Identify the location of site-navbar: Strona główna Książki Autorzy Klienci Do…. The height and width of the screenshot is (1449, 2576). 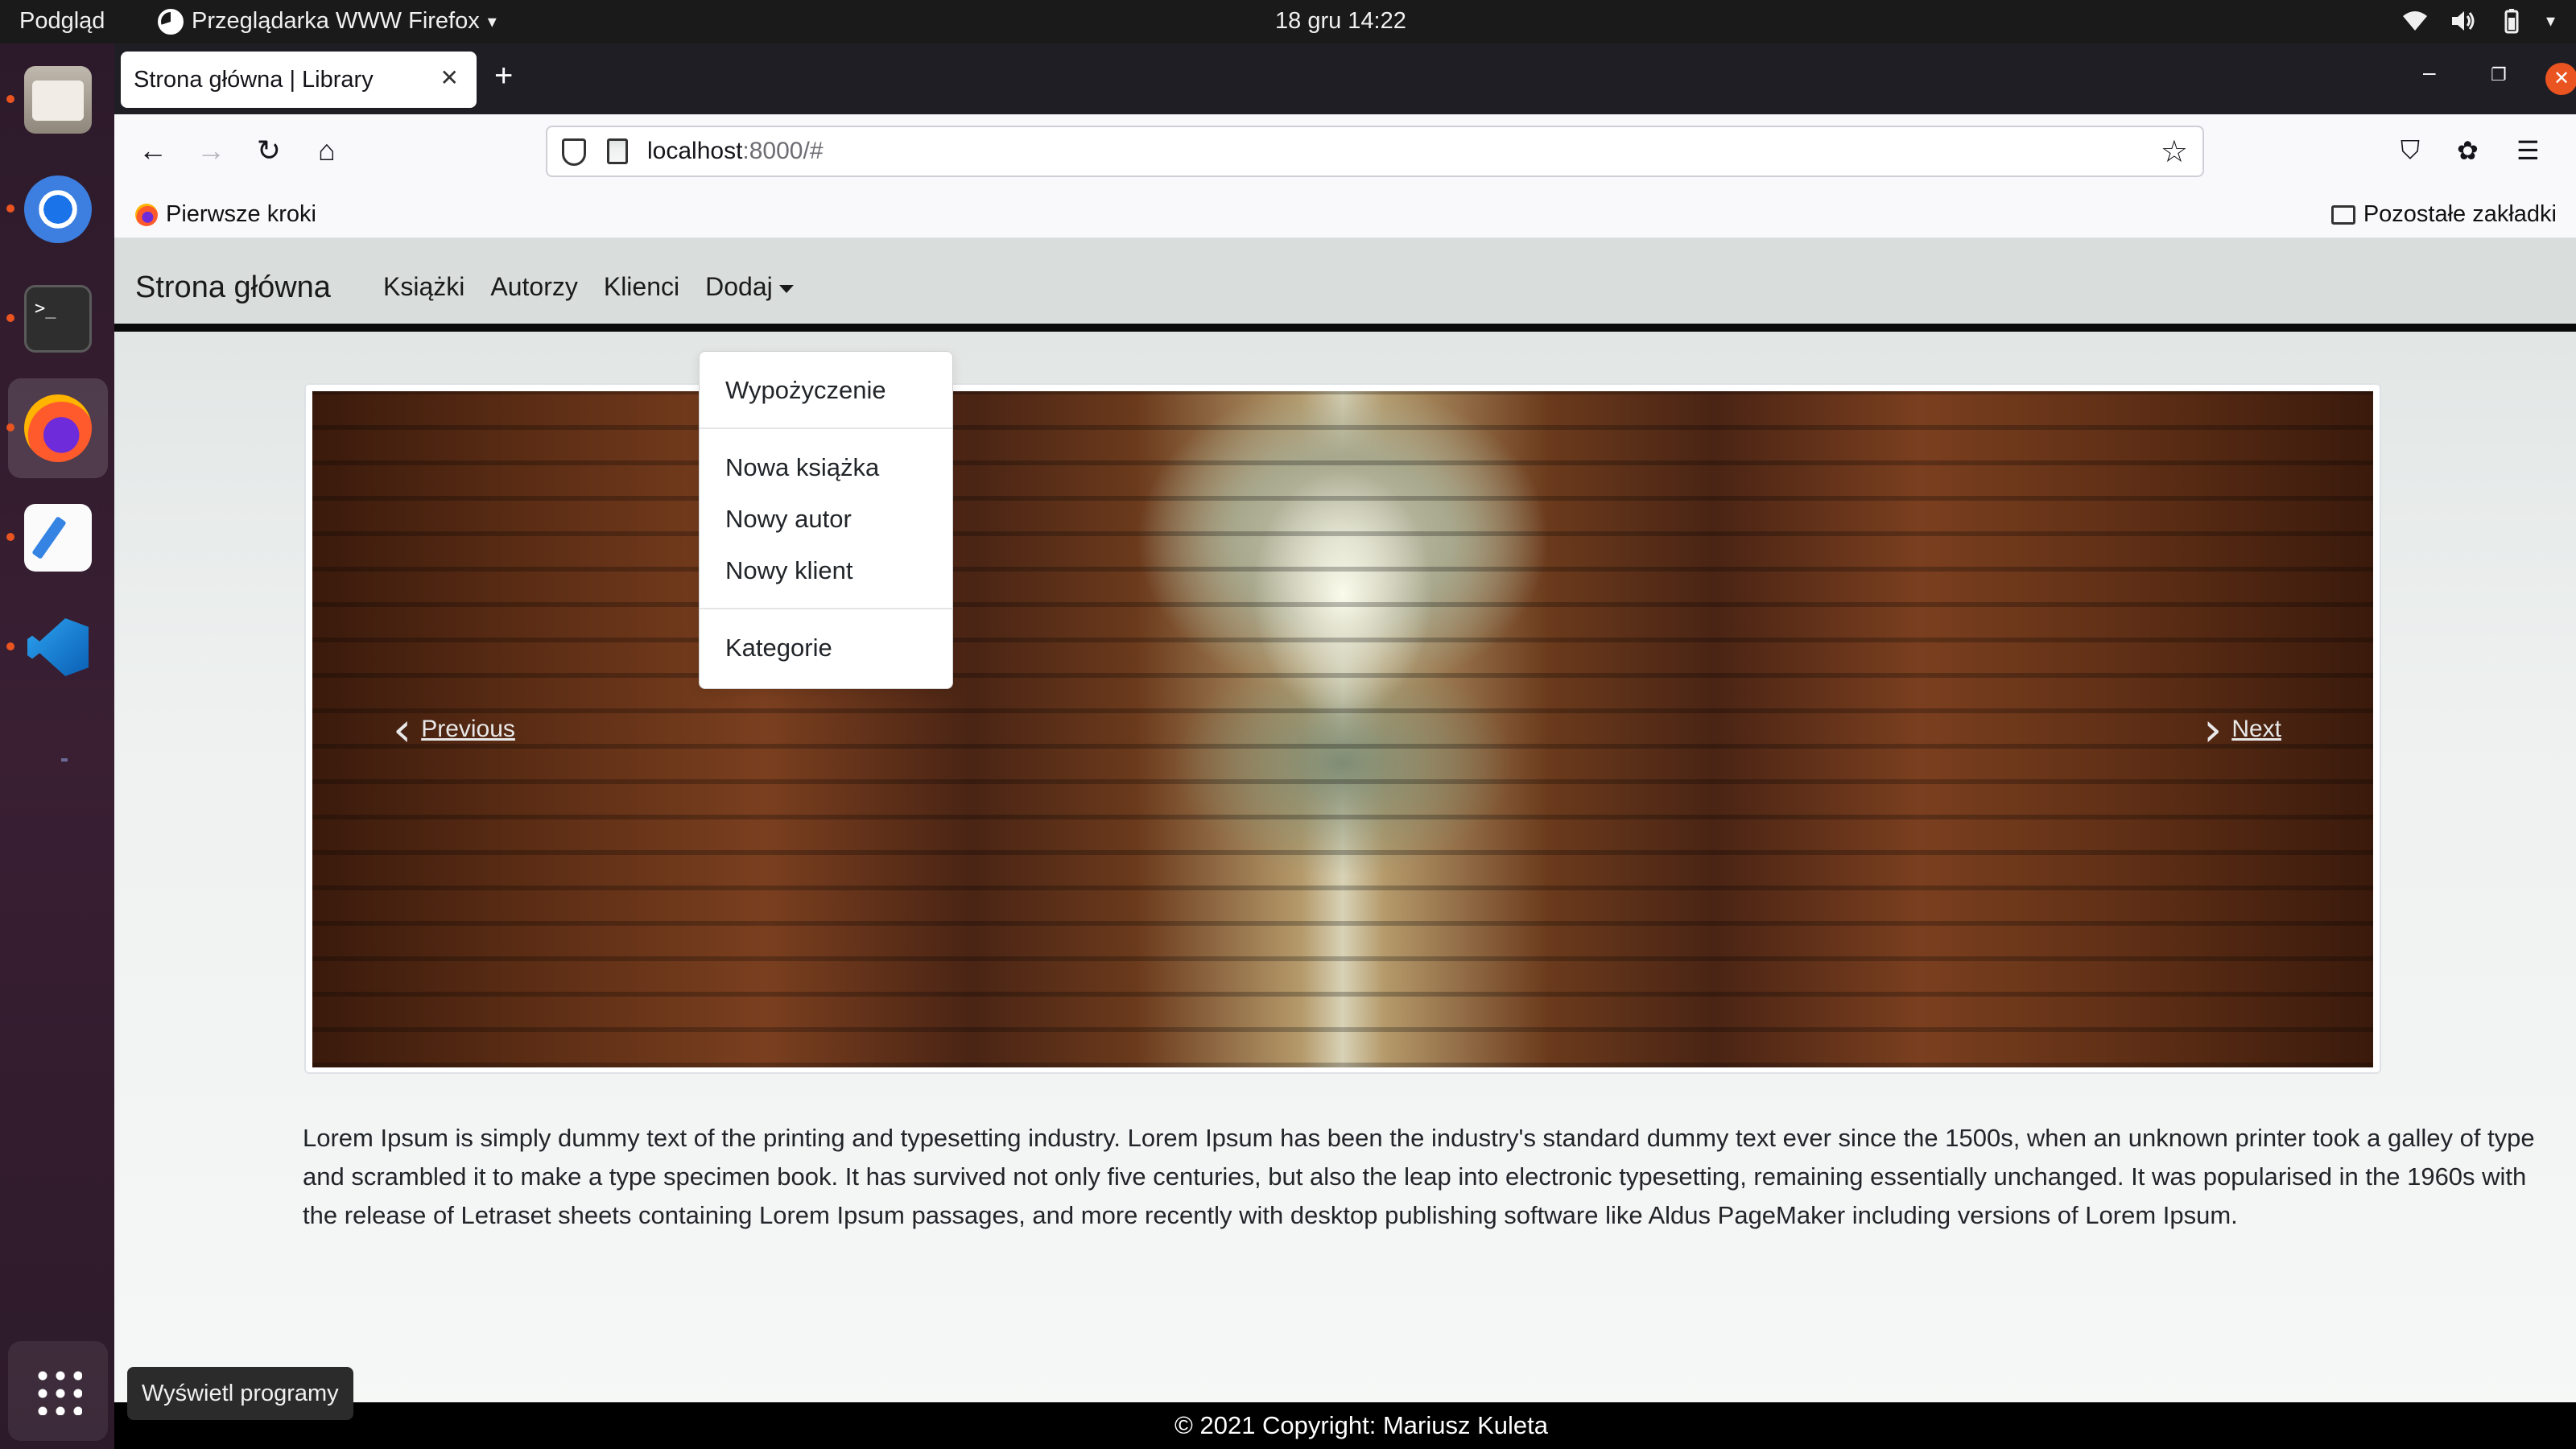
(1345, 285).